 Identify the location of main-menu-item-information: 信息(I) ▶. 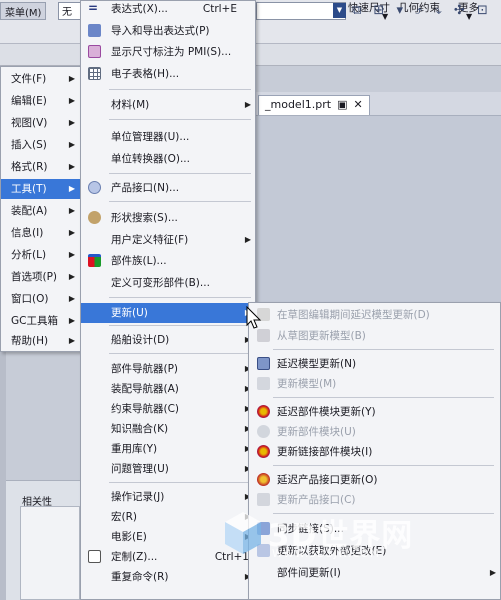
(41, 233).